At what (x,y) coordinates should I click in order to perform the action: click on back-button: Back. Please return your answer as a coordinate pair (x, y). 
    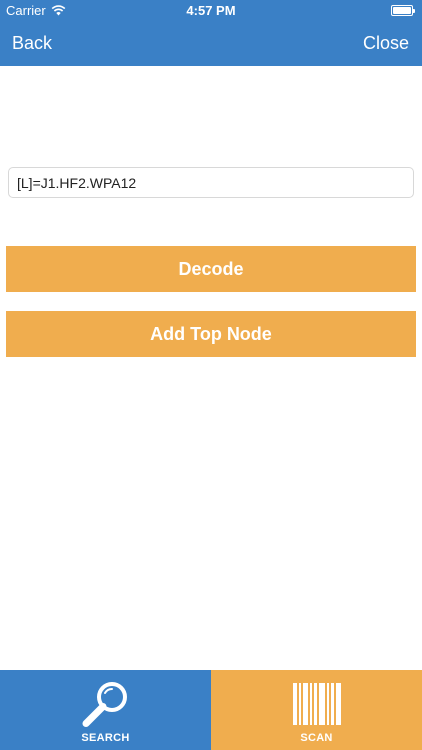
    Looking at the image, I should click on (32, 43).